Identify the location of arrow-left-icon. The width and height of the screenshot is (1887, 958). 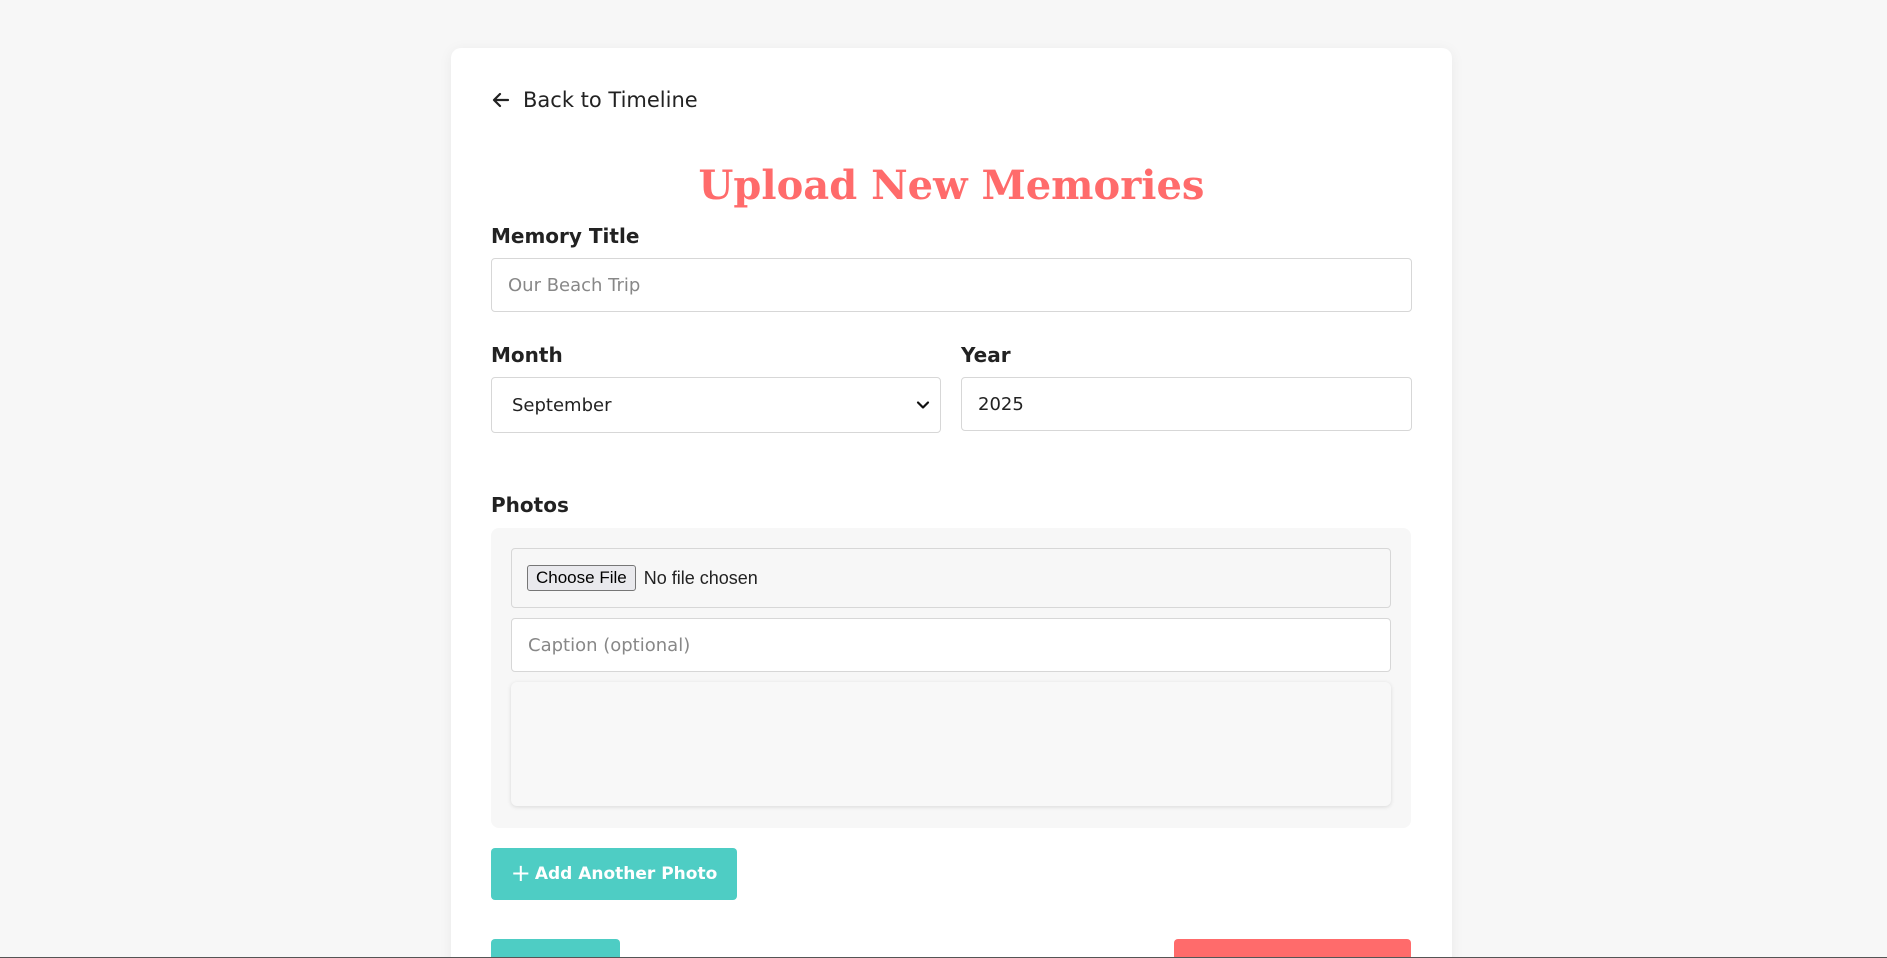
(501, 100).